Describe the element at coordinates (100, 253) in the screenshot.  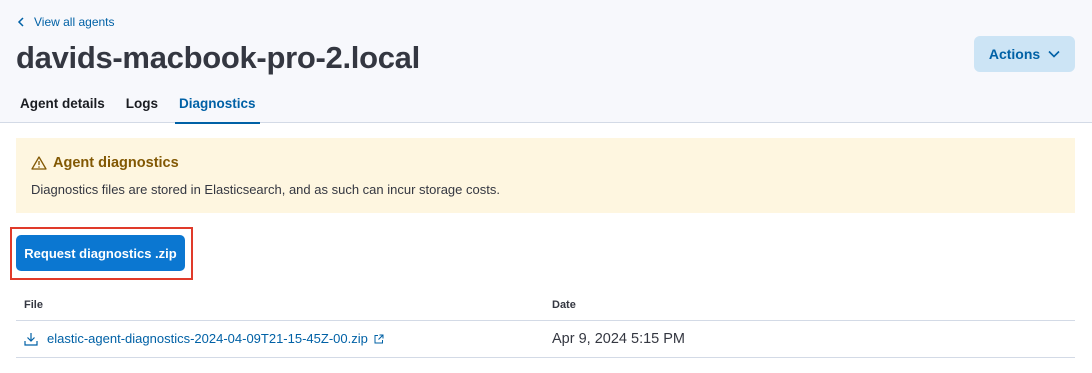
I see `request-diagnostics-button: Request diagnostics .zip` at that location.